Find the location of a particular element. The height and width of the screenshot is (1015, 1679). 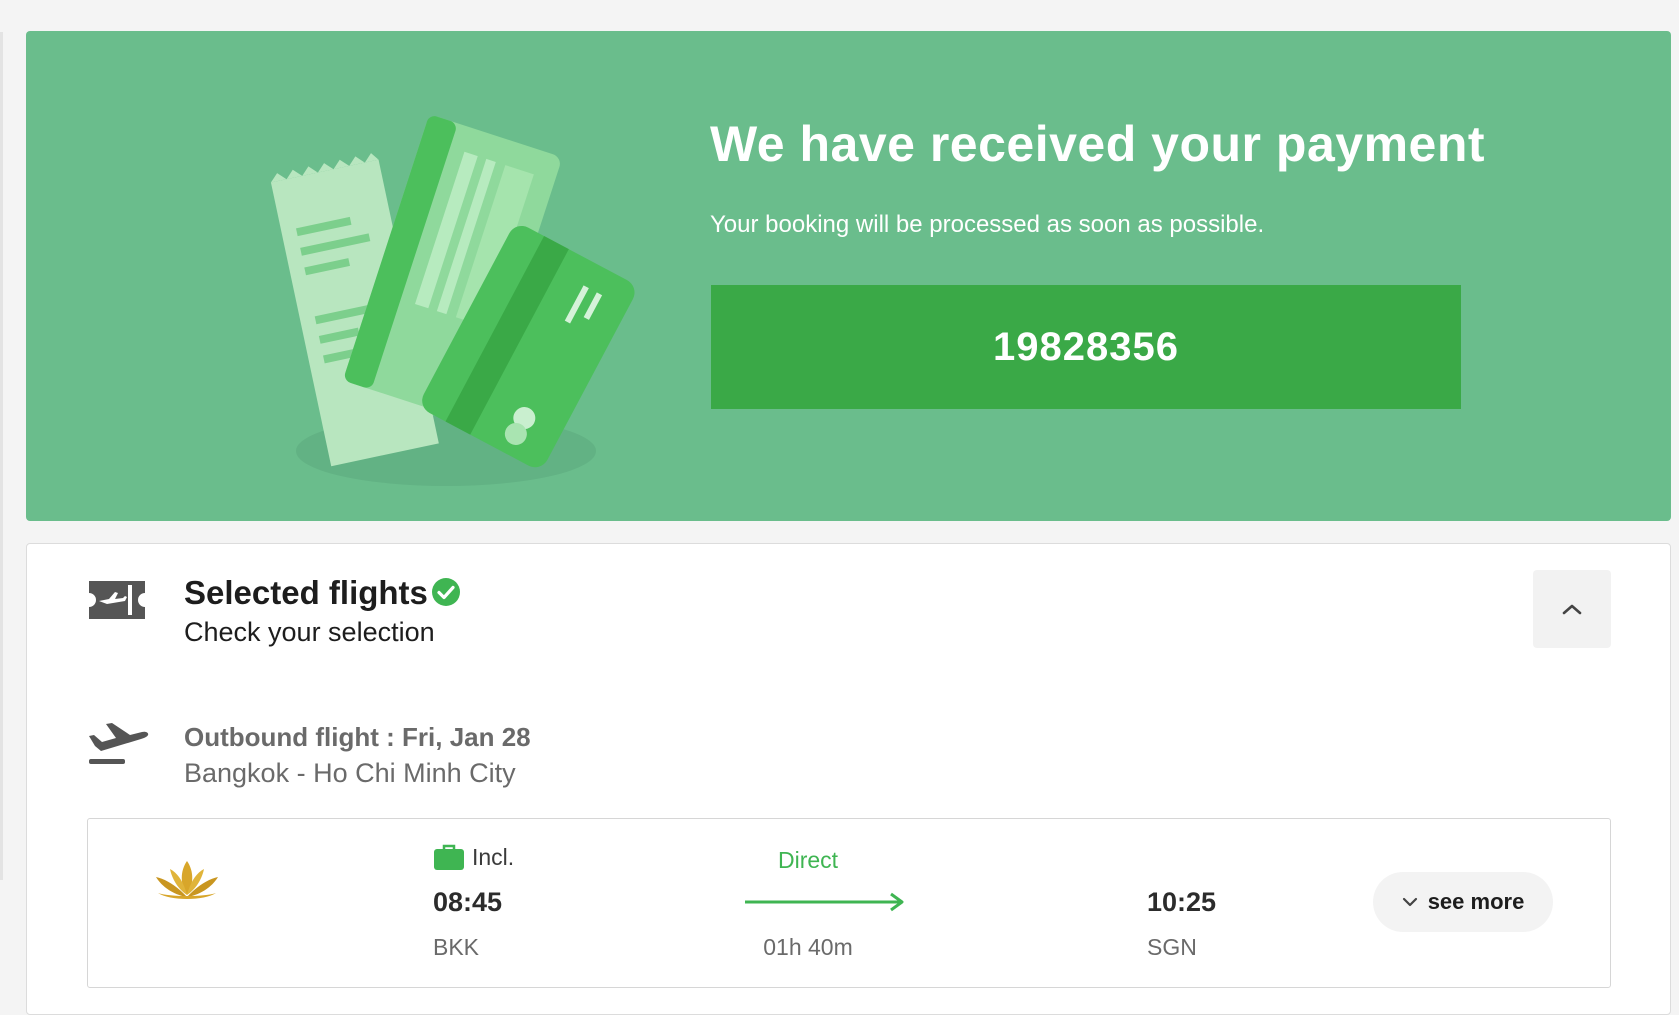

departure-airport-code: BKK is located at coordinates (456, 947).